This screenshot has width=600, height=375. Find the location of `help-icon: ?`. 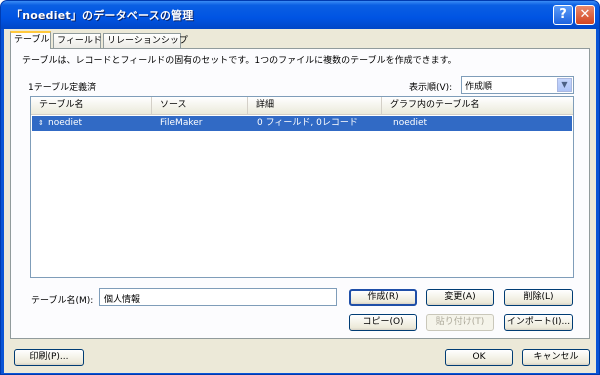

help-icon: ? is located at coordinates (563, 15).